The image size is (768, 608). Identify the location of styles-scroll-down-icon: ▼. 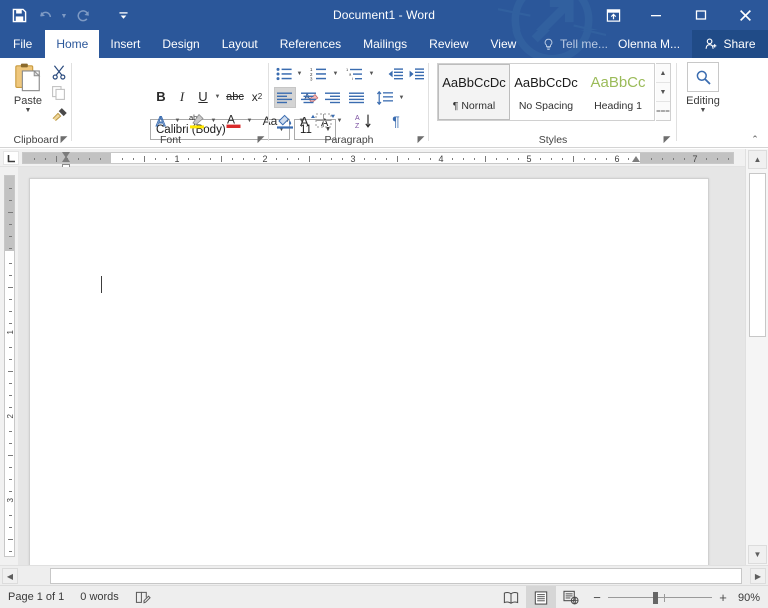
(663, 92).